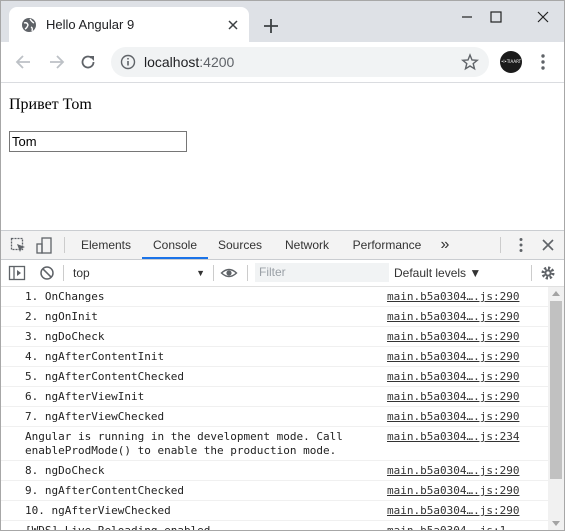 The height and width of the screenshot is (531, 565). Describe the element at coordinates (229, 273) in the screenshot. I see `eye-icon` at that location.